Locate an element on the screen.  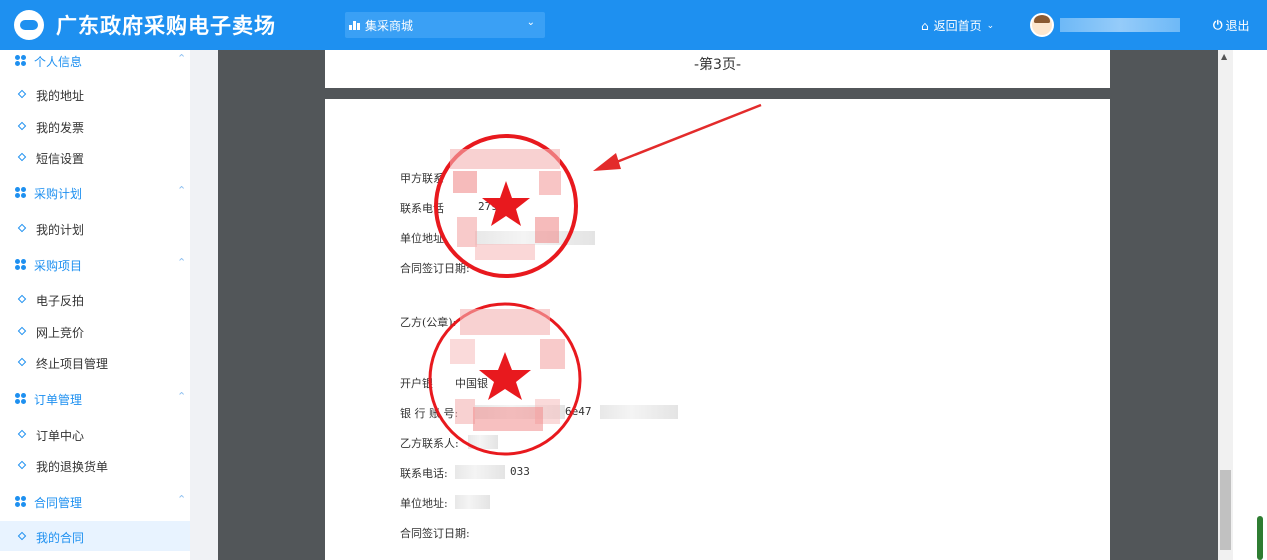
user-menu is located at coordinates (1105, 25).